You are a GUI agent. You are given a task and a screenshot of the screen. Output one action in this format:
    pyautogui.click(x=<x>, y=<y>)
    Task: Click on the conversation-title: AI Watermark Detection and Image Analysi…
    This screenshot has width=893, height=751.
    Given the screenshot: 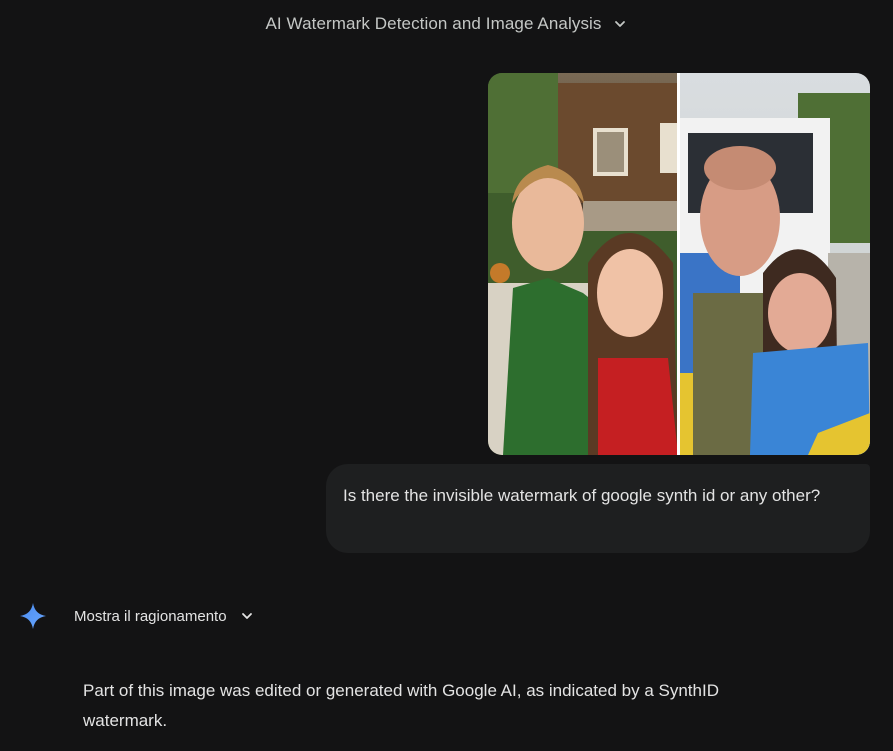 What is the action you would take?
    pyautogui.click(x=433, y=23)
    